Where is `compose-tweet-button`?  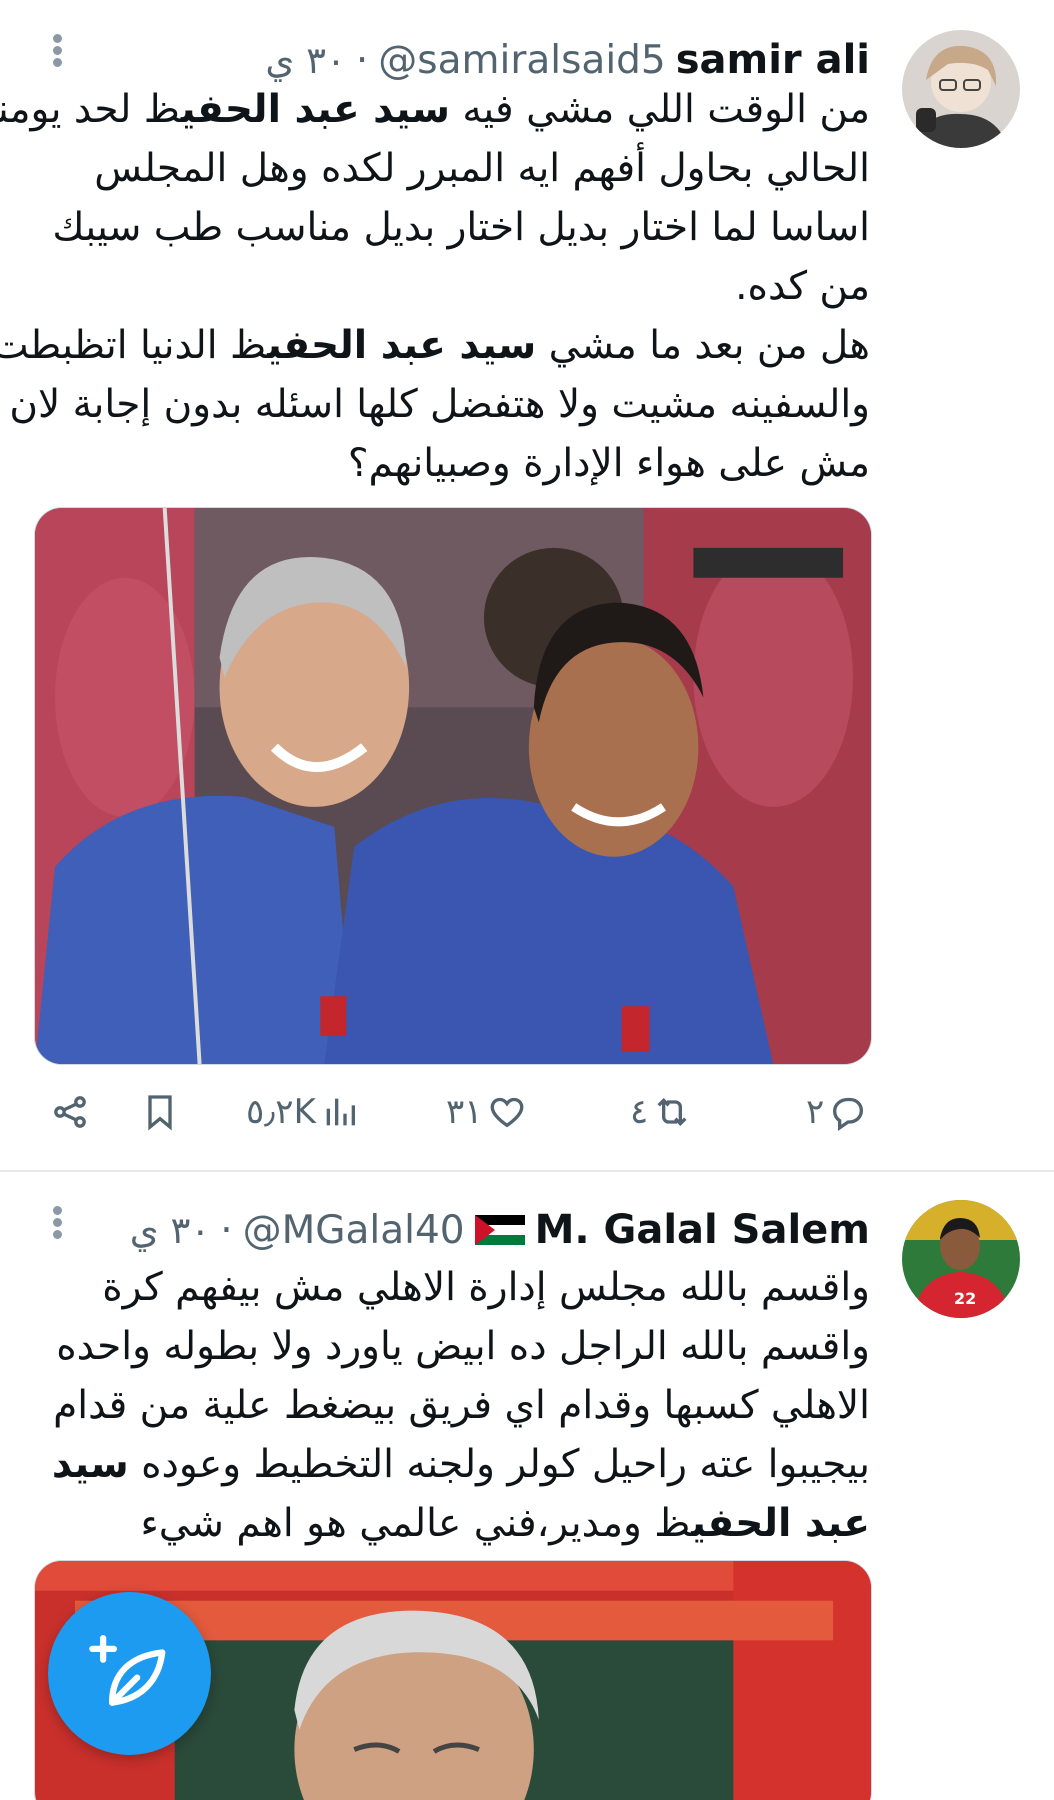
compose-tweet-button is located at coordinates (129, 1673).